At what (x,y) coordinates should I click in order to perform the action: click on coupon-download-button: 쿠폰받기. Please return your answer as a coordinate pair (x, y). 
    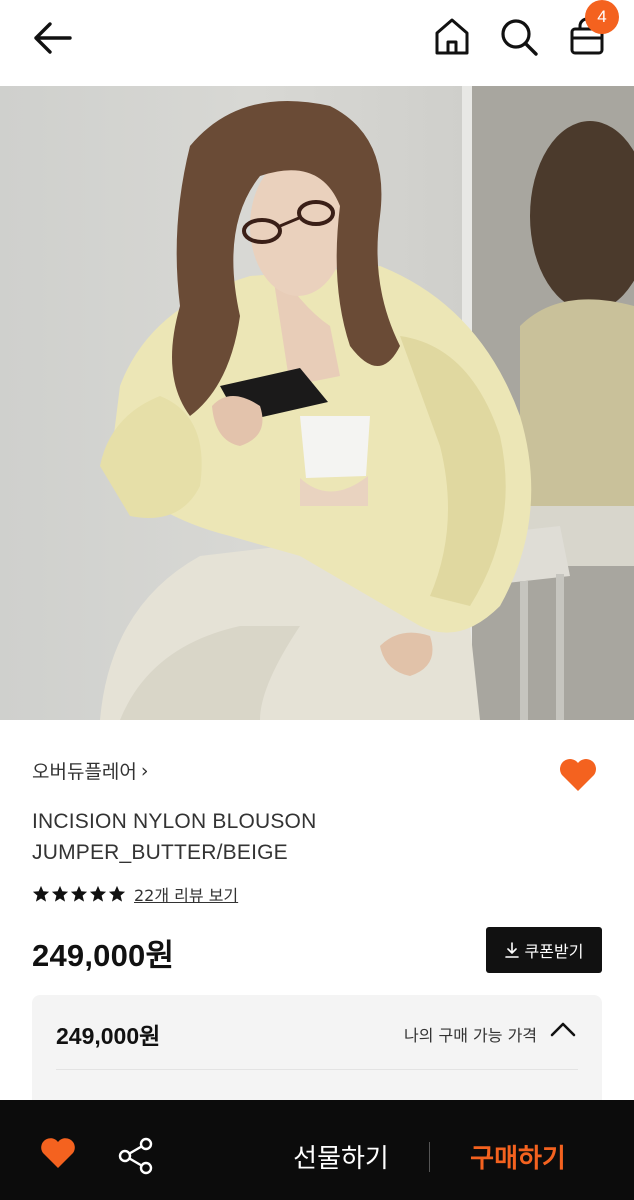
    Looking at the image, I should click on (544, 950).